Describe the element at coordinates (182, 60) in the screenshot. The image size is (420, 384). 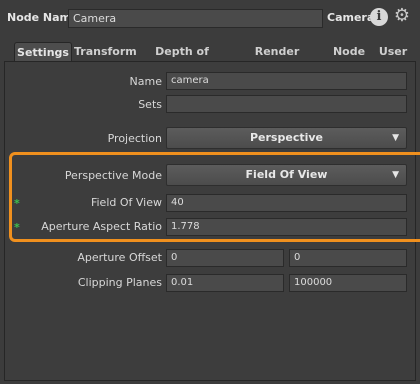
I see `tab-depth-of-field: Depth of Field` at that location.